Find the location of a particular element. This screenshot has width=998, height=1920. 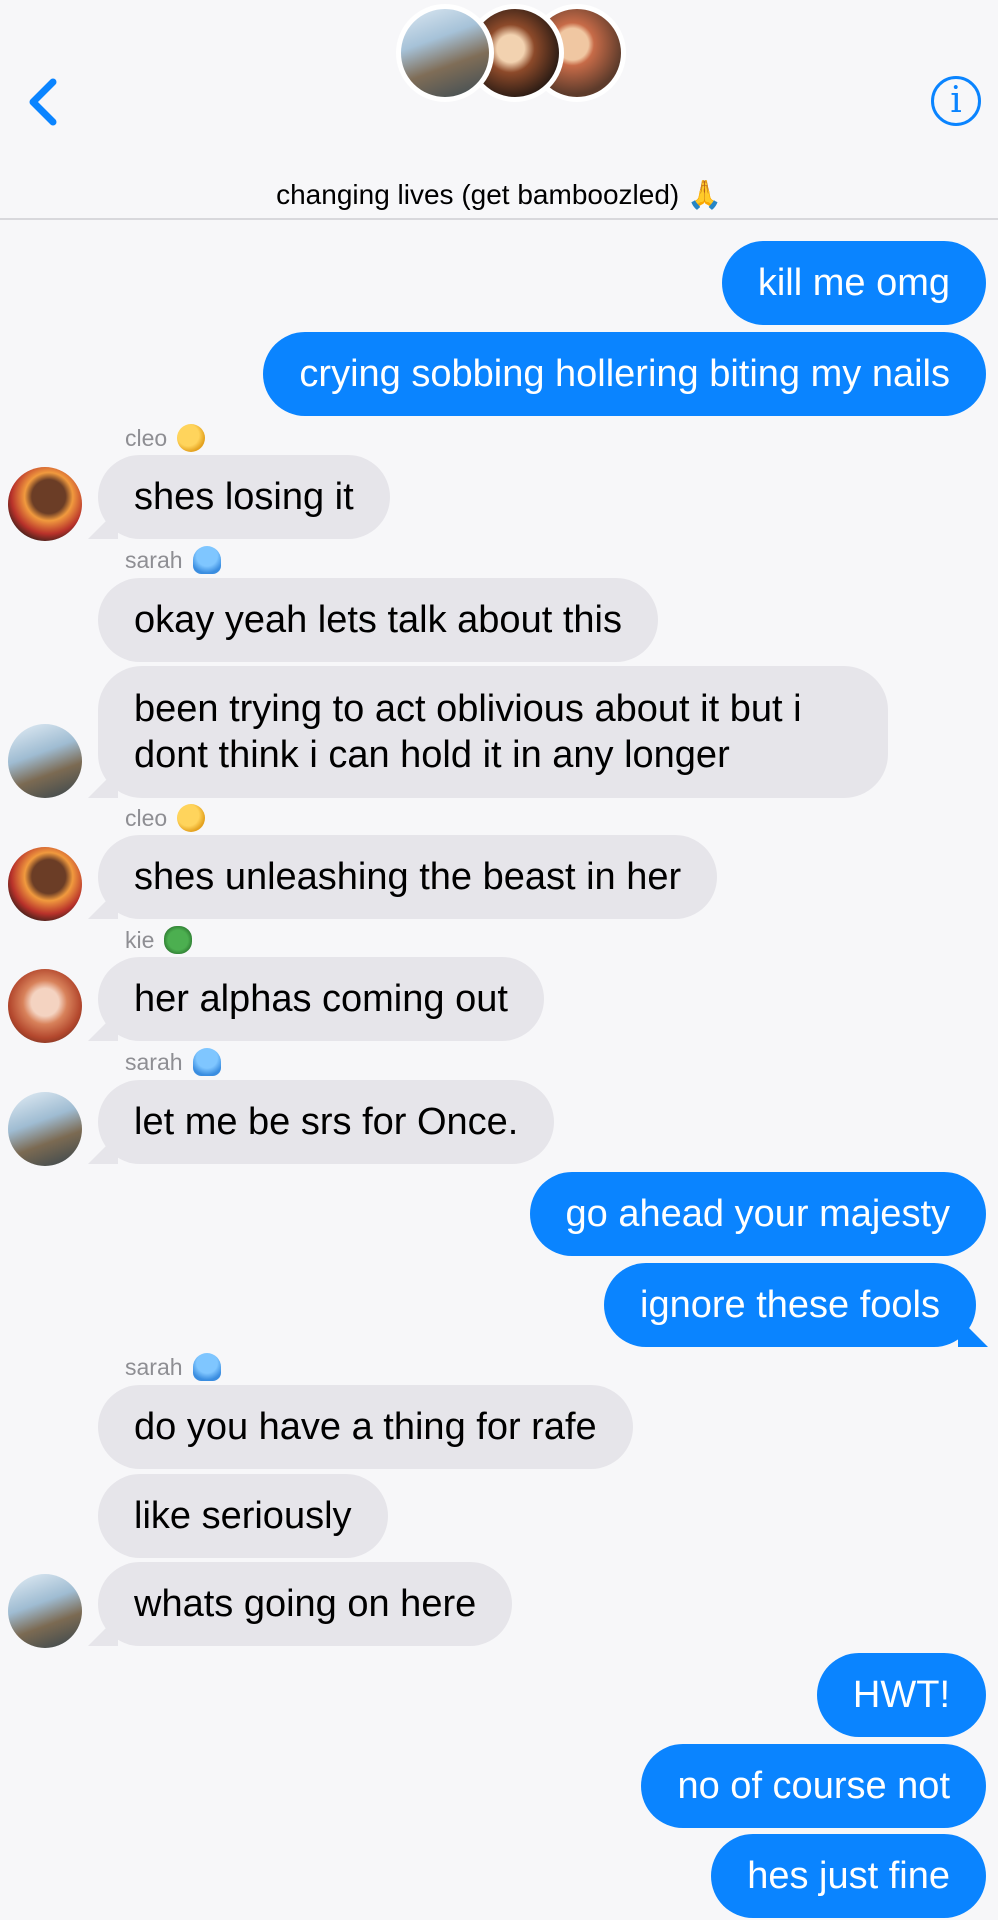

message-bubble-sent: kill me omg is located at coordinates (853, 283).